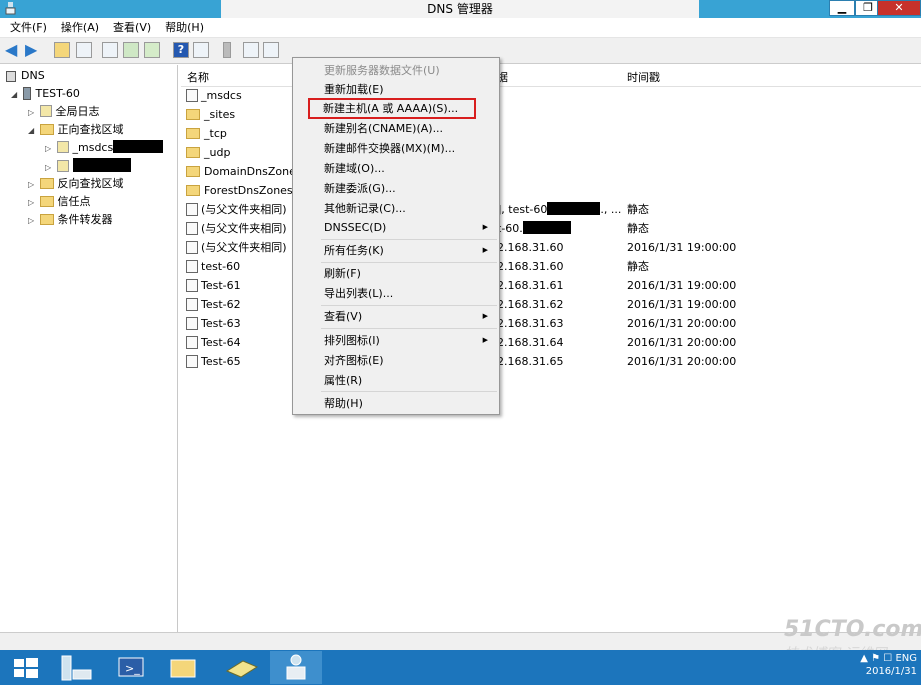  I want to click on menu-item-help: 帮助(H), so click(396, 403).